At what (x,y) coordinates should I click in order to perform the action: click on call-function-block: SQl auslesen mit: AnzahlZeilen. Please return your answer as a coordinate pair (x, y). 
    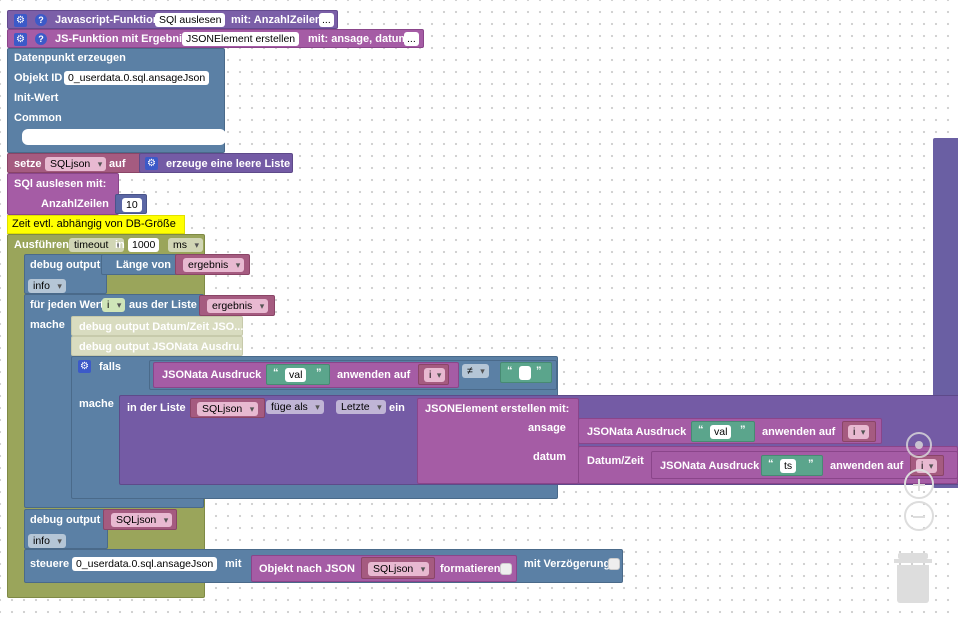
    Looking at the image, I should click on (63, 194).